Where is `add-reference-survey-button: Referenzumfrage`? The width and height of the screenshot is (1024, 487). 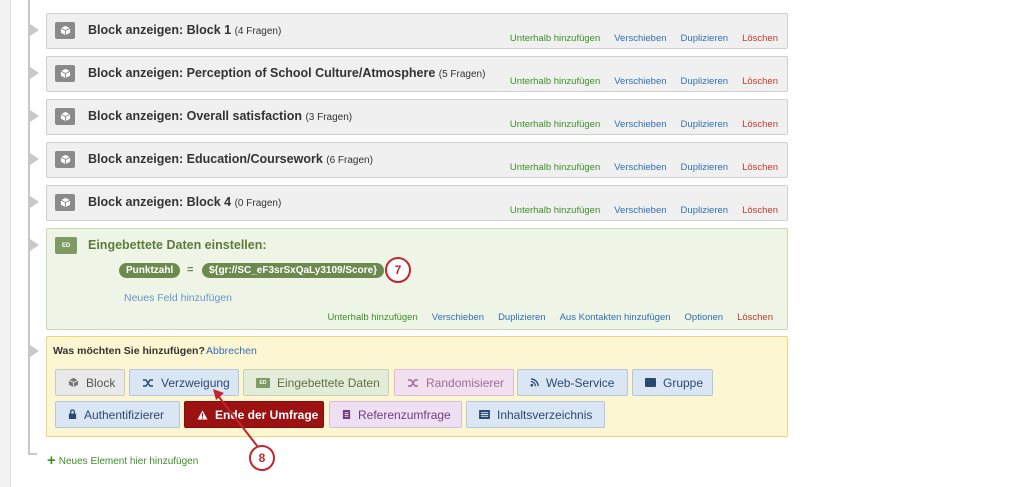 add-reference-survey-button: Referenzumfrage is located at coordinates (395, 414).